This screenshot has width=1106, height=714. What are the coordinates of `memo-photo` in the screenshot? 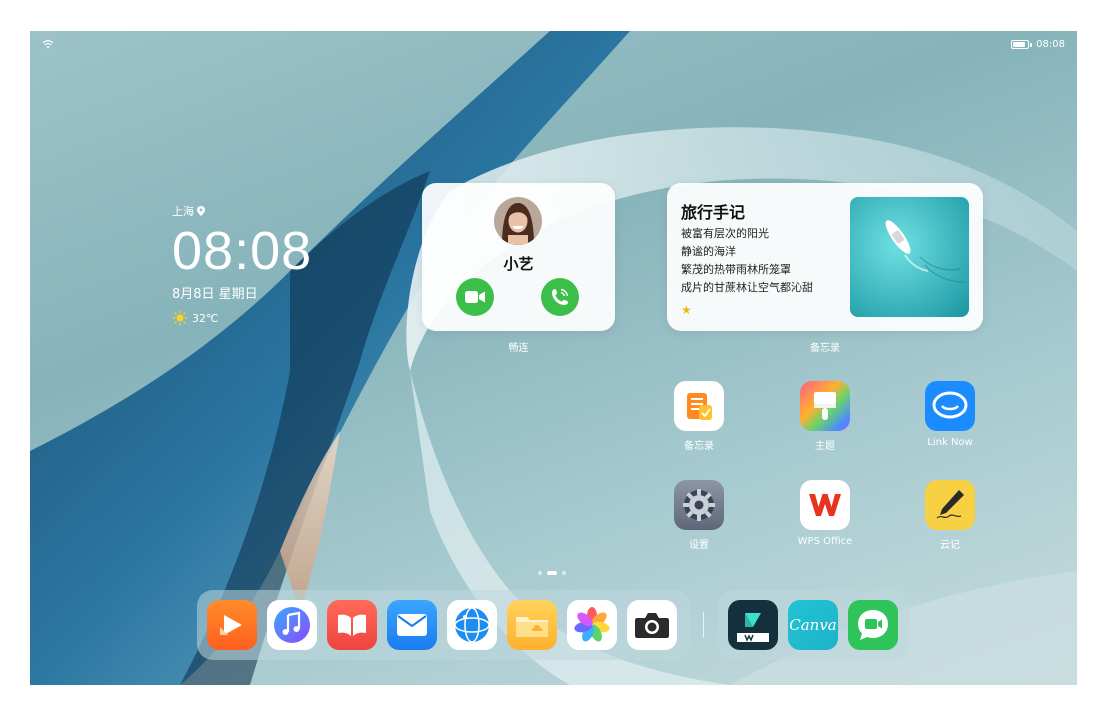 It's located at (909, 257).